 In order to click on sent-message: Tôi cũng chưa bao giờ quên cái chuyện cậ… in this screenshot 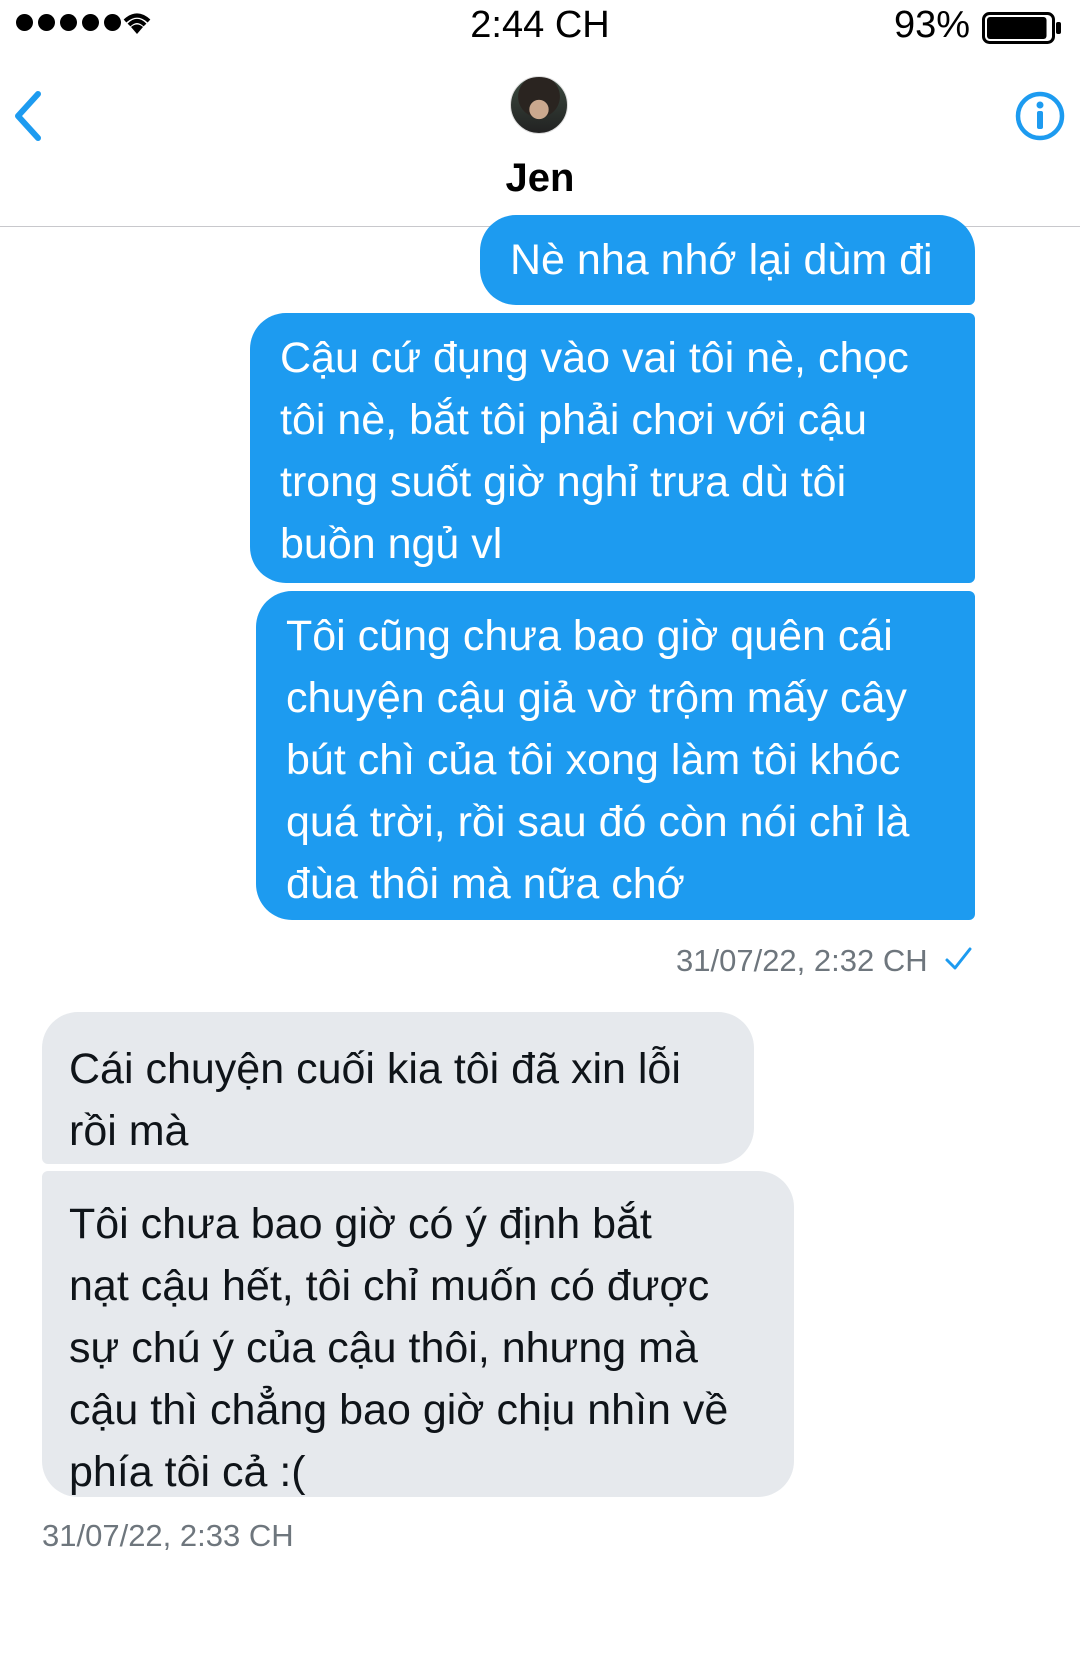, I will do `click(615, 755)`.